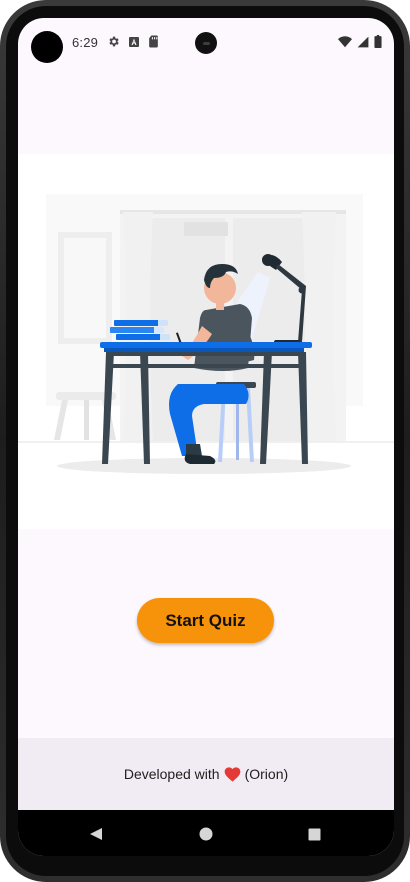  I want to click on home-button, so click(206, 834).